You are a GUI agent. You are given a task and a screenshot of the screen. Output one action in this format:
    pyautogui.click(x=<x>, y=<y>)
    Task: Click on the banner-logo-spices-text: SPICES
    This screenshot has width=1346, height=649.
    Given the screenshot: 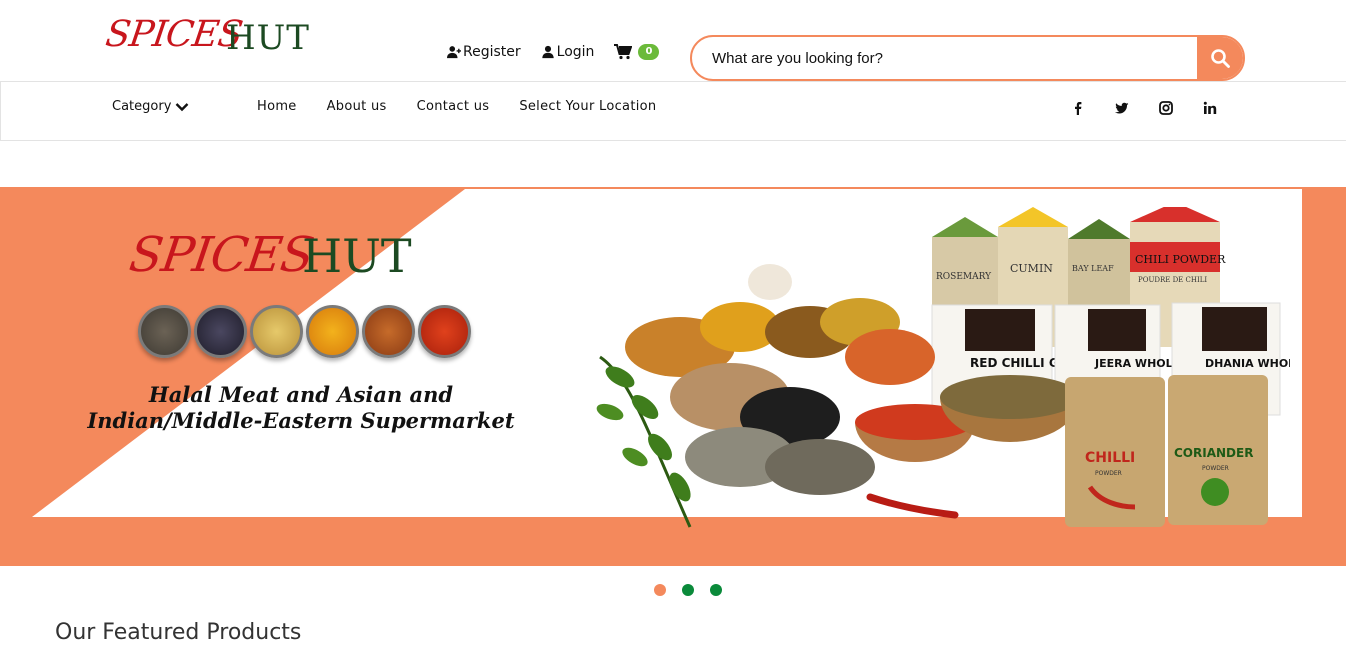 What is the action you would take?
    pyautogui.click(x=221, y=255)
    